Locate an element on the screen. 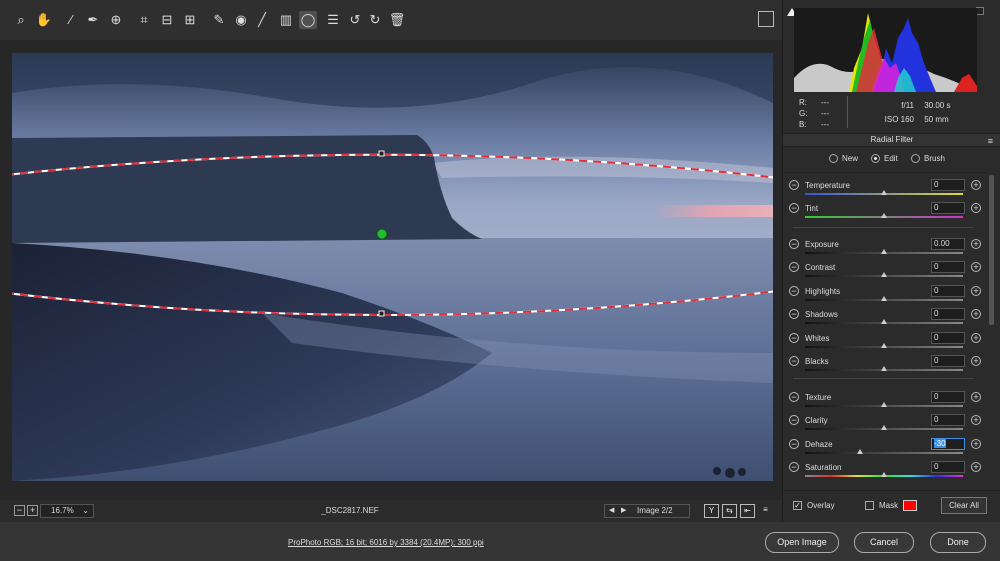 The image size is (1000, 561). dehaze-decrease-button: − is located at coordinates (794, 444).